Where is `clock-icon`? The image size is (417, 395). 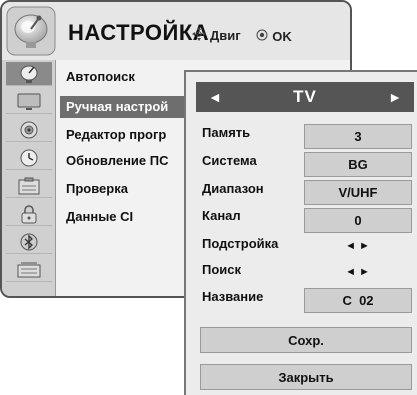
clock-icon is located at coordinates (29, 158).